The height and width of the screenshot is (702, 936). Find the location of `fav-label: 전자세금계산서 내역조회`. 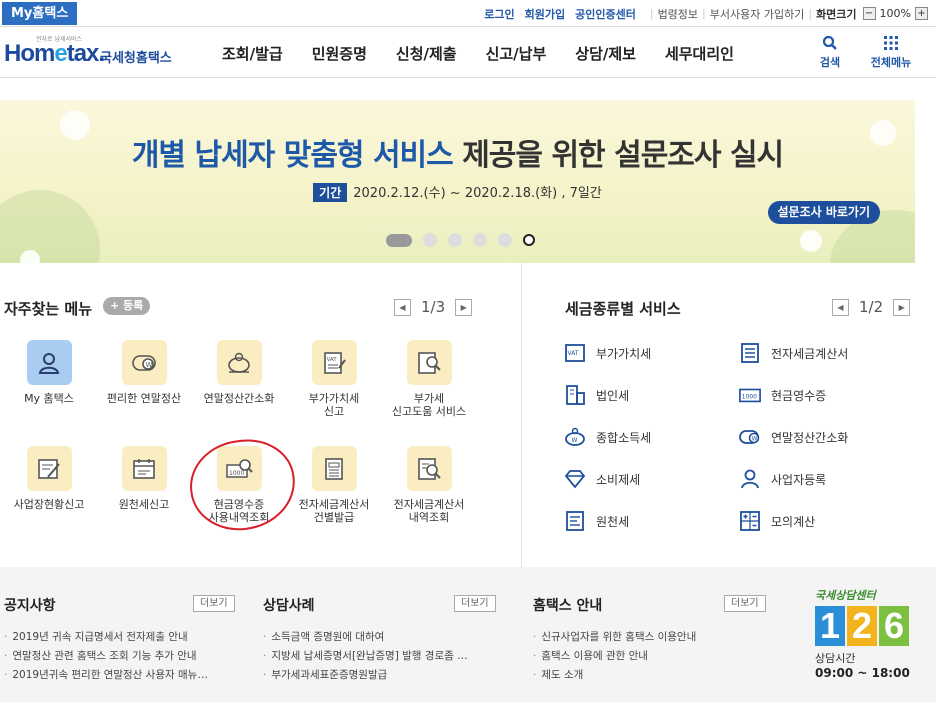

fav-label: 전자세금계산서 내역조회 is located at coordinates (429, 511).